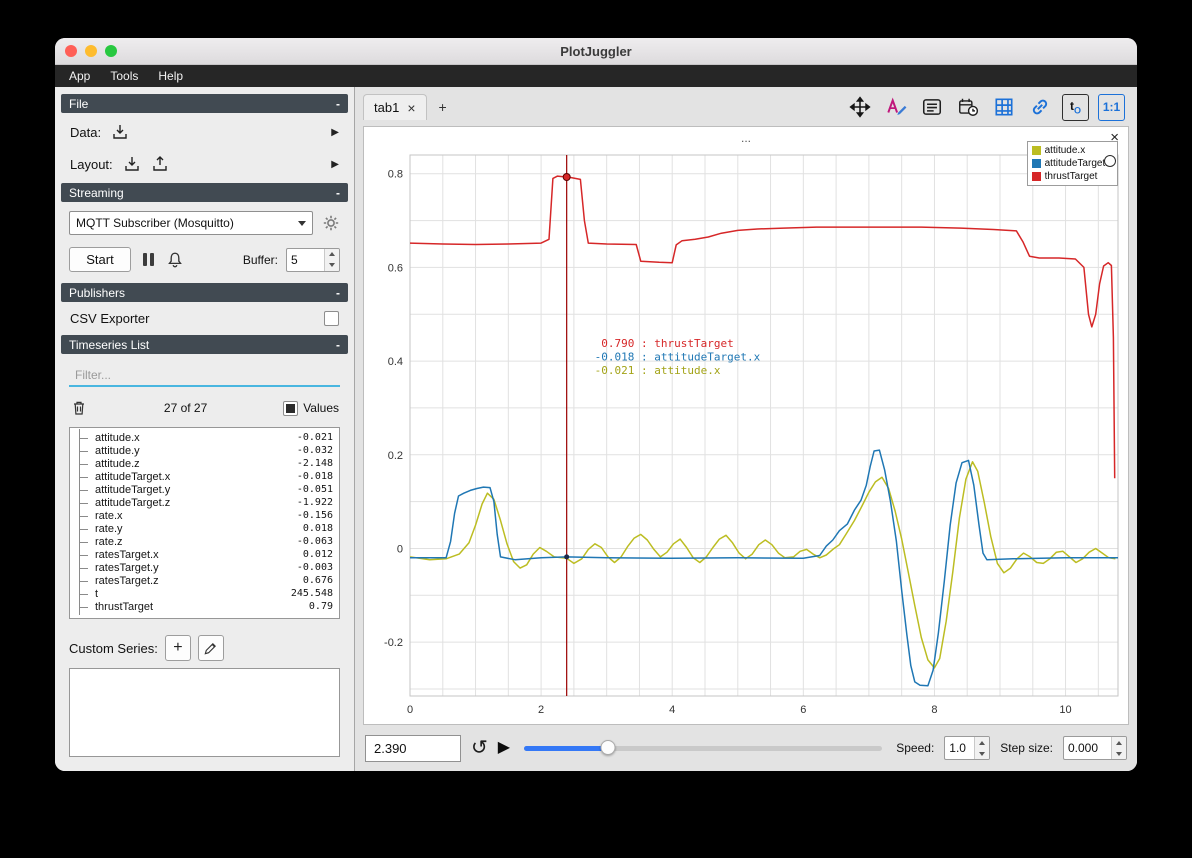 The height and width of the screenshot is (858, 1192). I want to click on minimize-window-button, so click(91, 51).